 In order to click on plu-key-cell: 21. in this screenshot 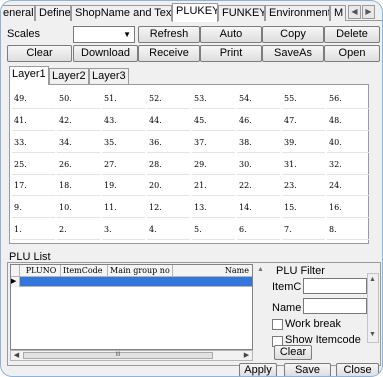, I will do `click(213, 186)`.